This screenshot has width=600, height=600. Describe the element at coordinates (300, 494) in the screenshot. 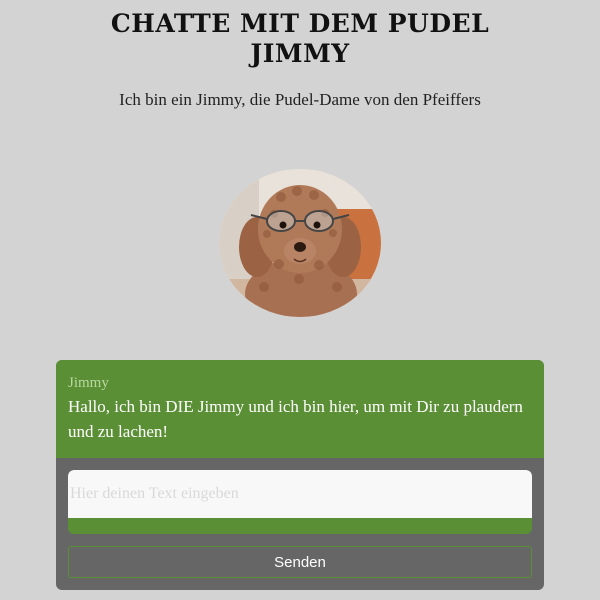

I see `message-input` at that location.